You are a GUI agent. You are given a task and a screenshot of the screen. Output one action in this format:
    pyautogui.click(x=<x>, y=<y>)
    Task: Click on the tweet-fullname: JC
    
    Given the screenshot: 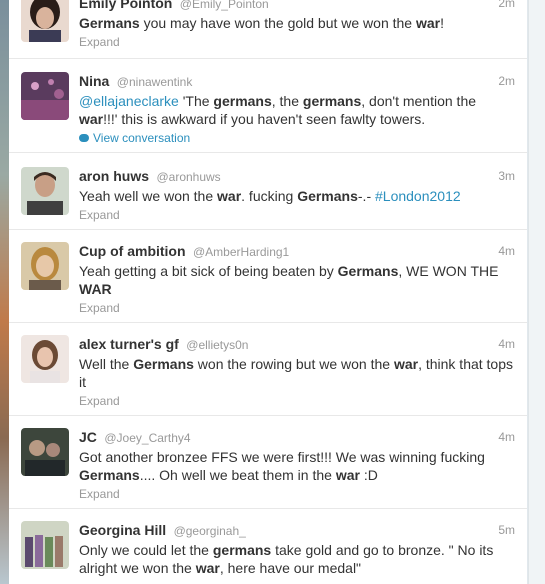 What is the action you would take?
    pyautogui.click(x=88, y=437)
    